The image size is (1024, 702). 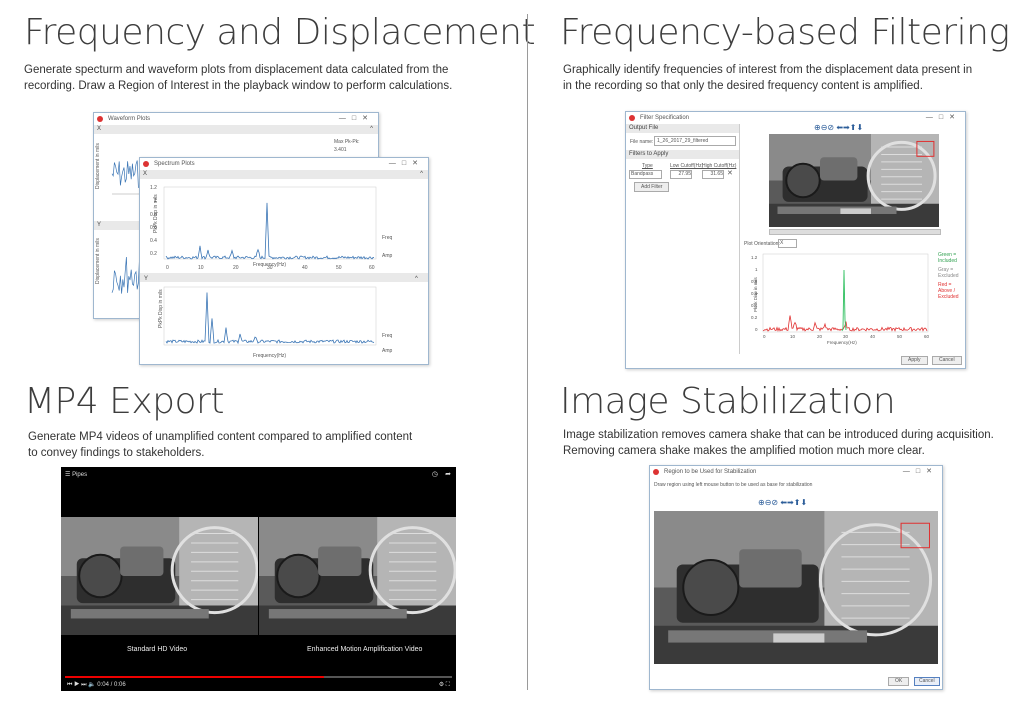 What do you see at coordinates (739, 239) in the screenshot?
I see `panel-separator` at bounding box center [739, 239].